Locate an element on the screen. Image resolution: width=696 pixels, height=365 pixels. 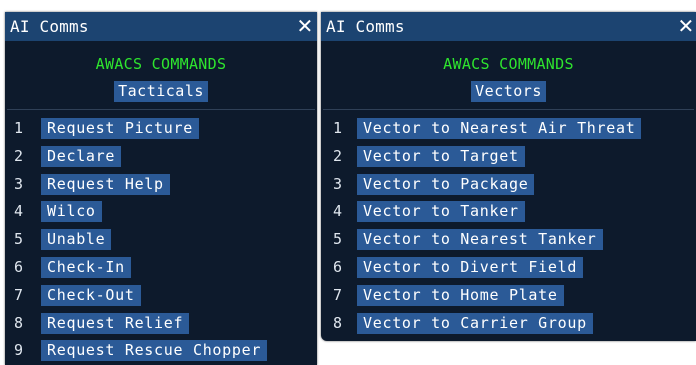
command-label: Request Rescue Chopper is located at coordinates (154, 351).